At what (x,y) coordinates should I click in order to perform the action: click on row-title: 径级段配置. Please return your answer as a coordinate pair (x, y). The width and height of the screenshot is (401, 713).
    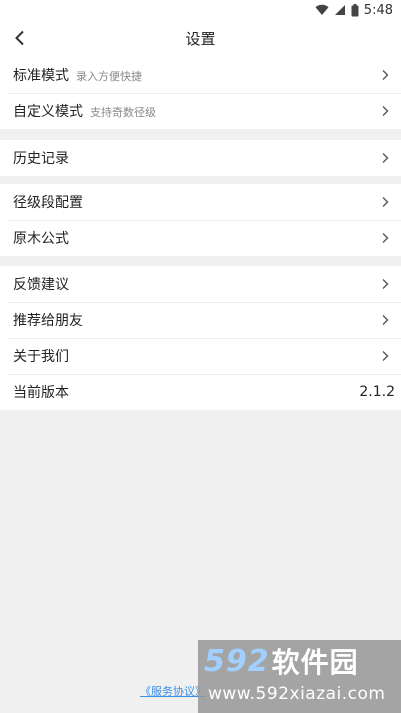
    Looking at the image, I should click on (48, 203).